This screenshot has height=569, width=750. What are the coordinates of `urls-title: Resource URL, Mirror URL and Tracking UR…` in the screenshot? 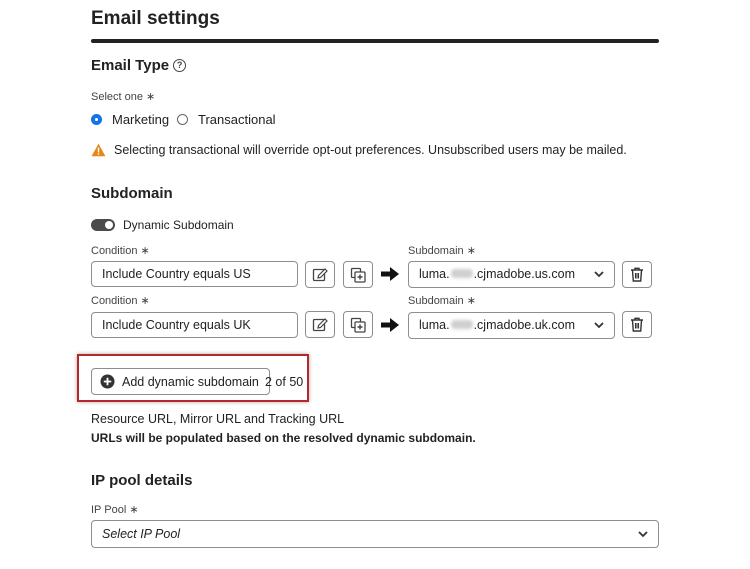 It's located at (218, 419).